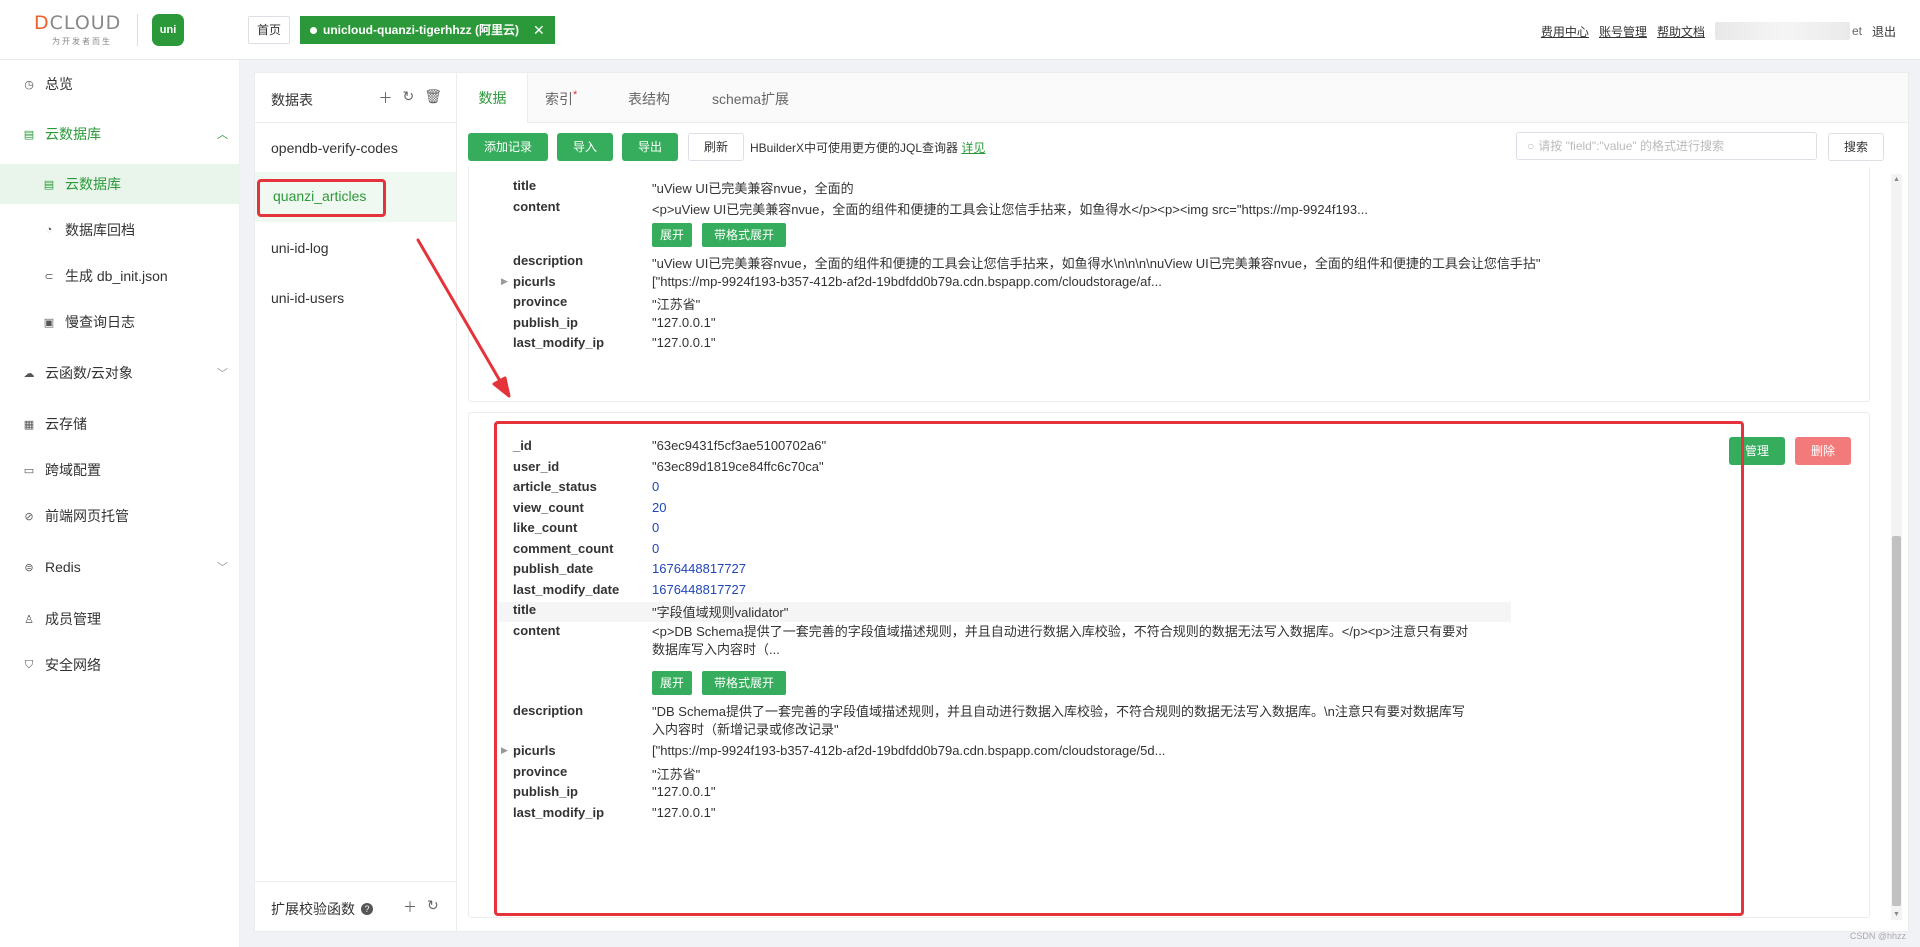 This screenshot has height=947, width=1920. I want to click on home-tab: 首页, so click(269, 30).